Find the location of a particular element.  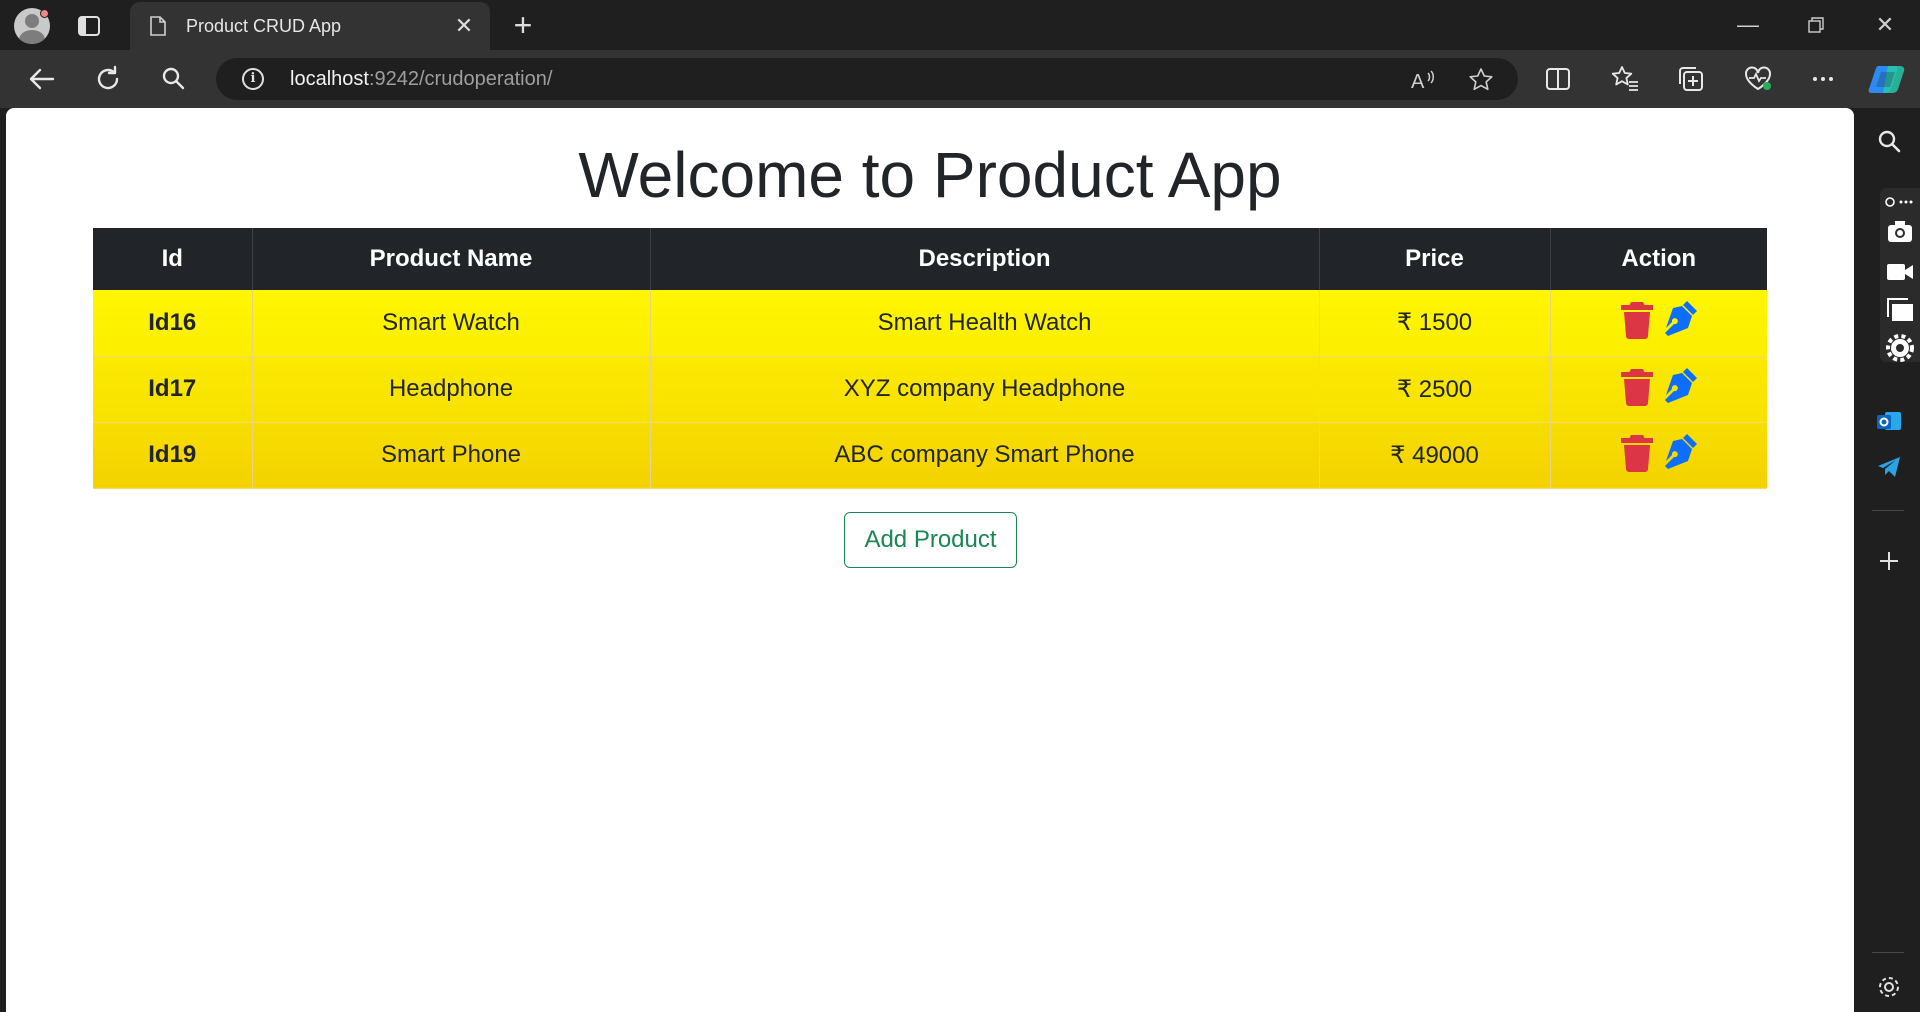

browser-essentials-icon is located at coordinates (1758, 79).